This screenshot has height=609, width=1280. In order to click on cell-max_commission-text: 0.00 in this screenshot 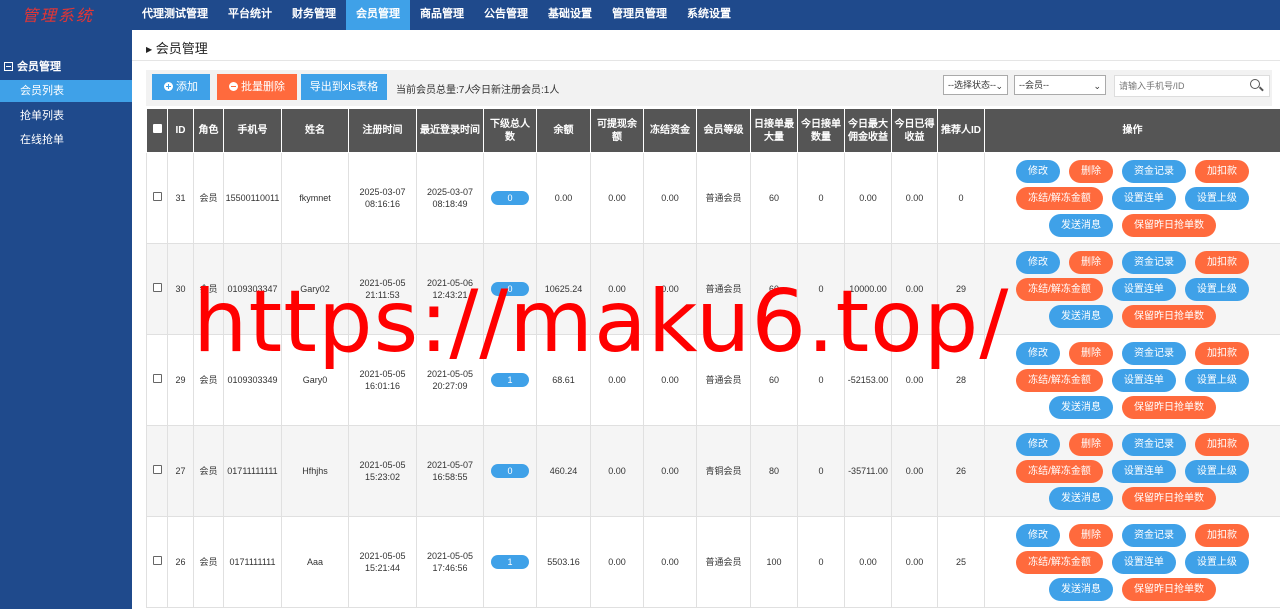, I will do `click(868, 198)`.